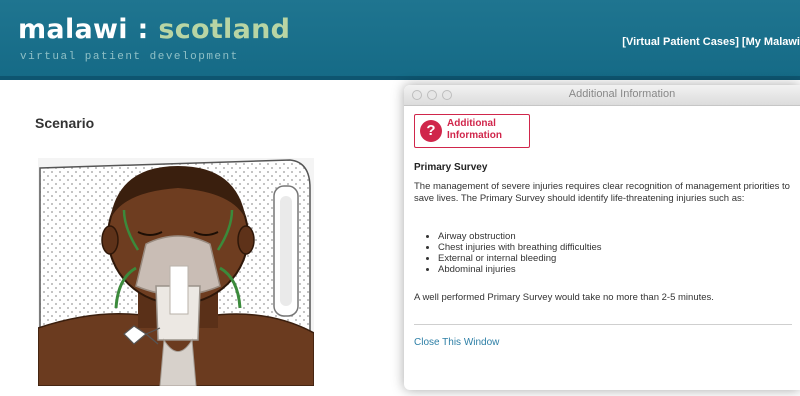  I want to click on close-window-link: Close This Window, so click(456, 342).